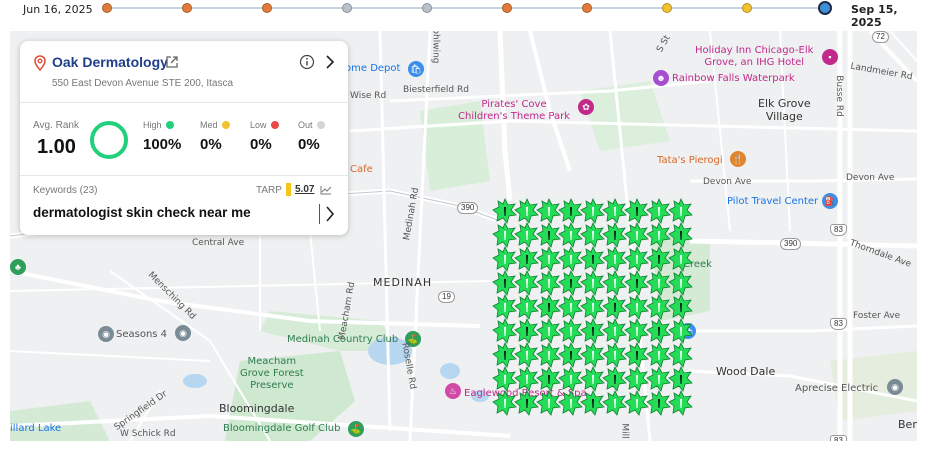 Image resolution: width=925 pixels, height=450 pixels. What do you see at coordinates (330, 214) in the screenshot?
I see `next-keyword-icon` at bounding box center [330, 214].